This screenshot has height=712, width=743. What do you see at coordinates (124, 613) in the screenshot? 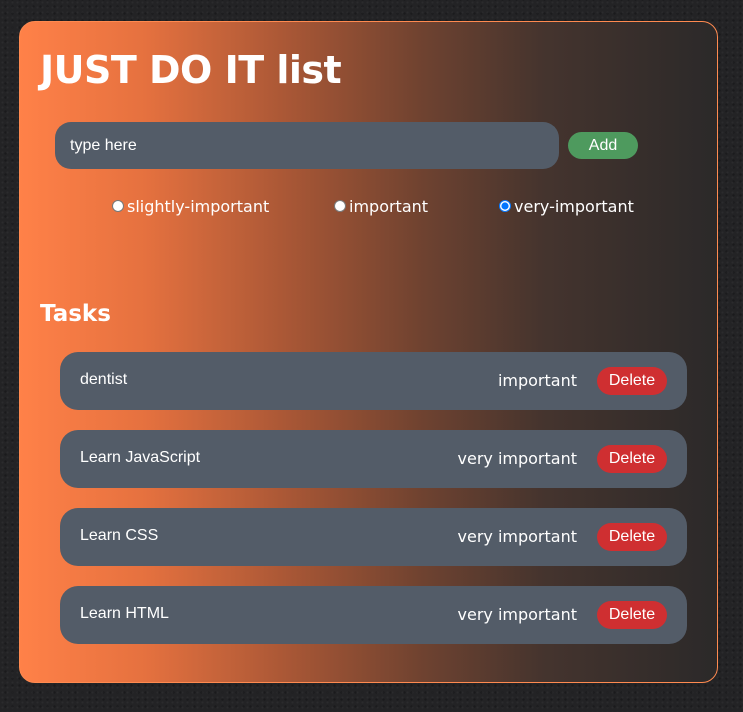
I see `task-name: Learn HTML` at bounding box center [124, 613].